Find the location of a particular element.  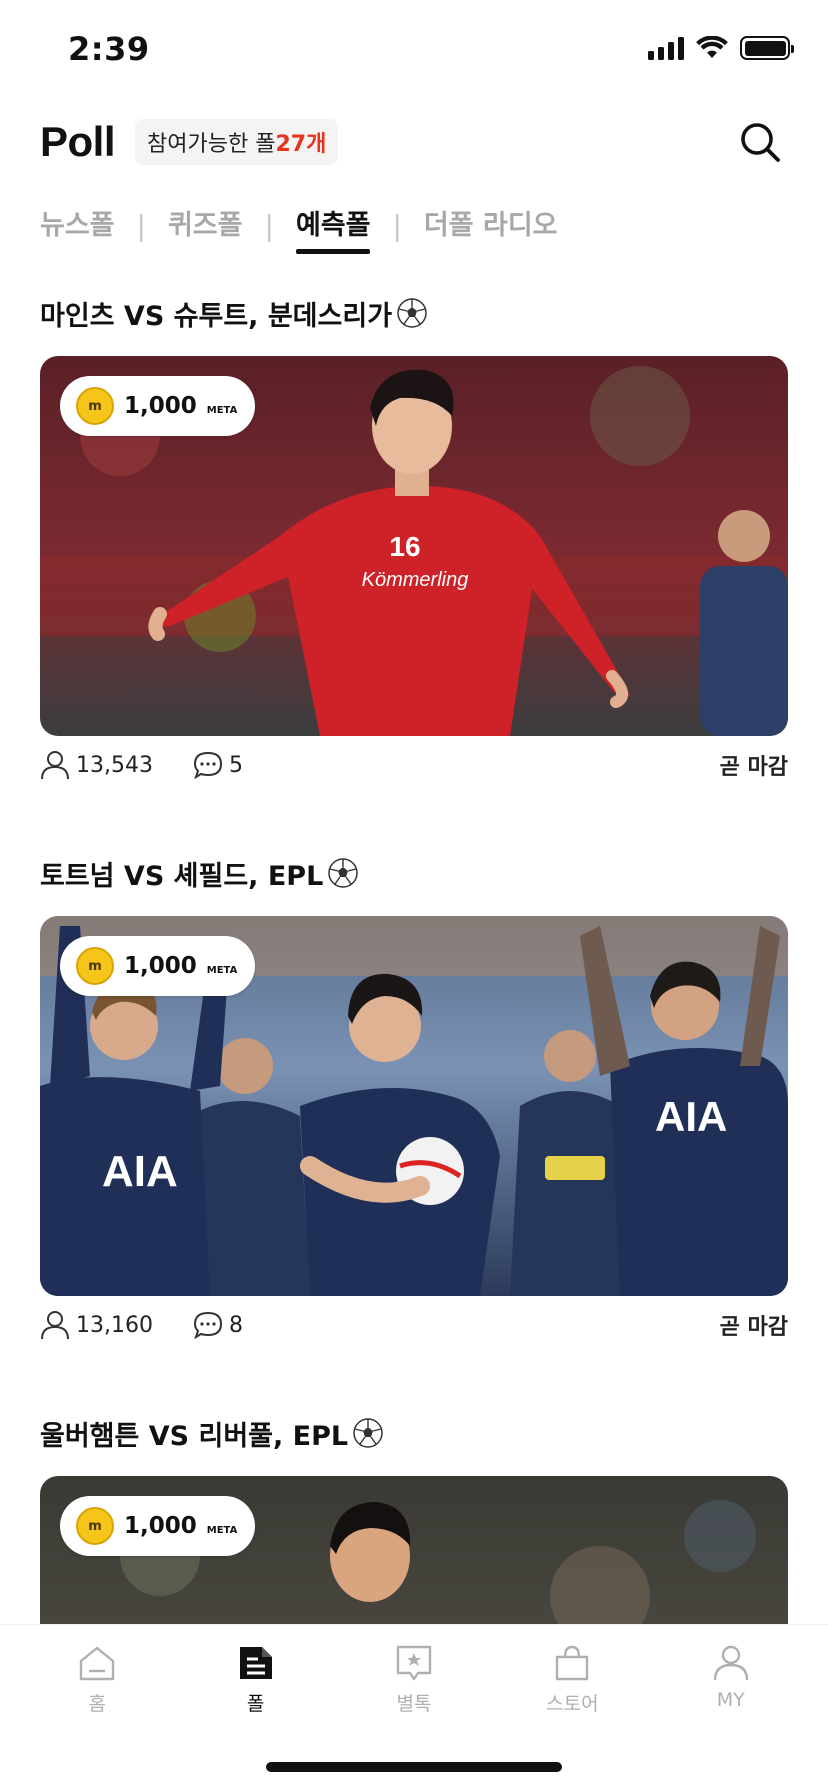

jersey-sponsor-text: Kömmerling is located at coordinates (415, 580).